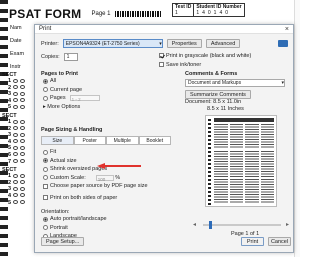 The image size is (320, 257). I want to click on tab-poster: Poster, so click(89, 140).